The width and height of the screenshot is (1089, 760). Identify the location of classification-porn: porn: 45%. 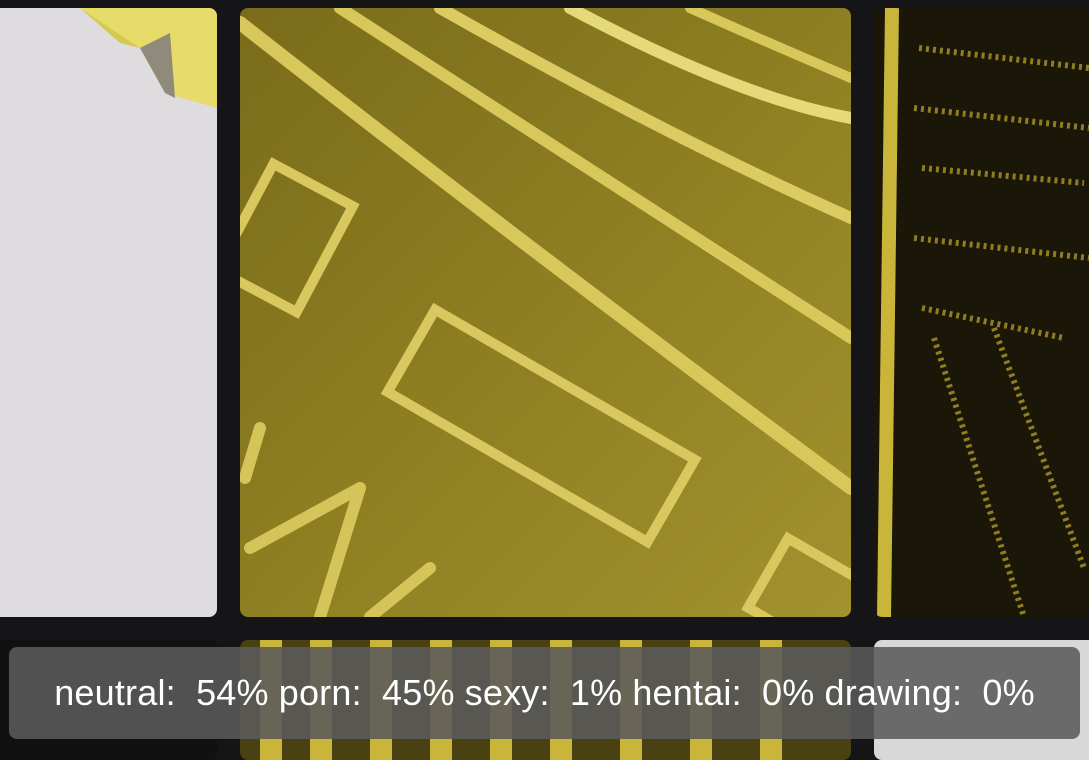
(366, 692).